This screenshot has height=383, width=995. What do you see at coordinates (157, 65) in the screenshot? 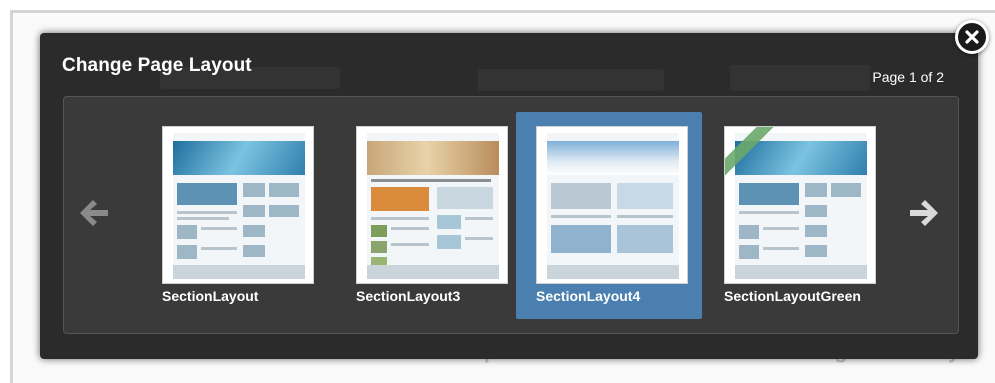
I see `modal-title: Change Page Layout` at bounding box center [157, 65].